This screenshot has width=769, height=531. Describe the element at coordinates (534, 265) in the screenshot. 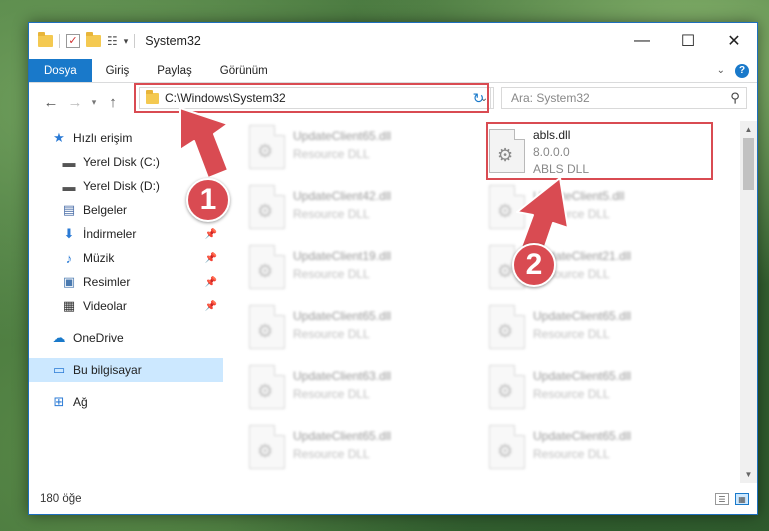

I see `step-2-badge: 2` at that location.